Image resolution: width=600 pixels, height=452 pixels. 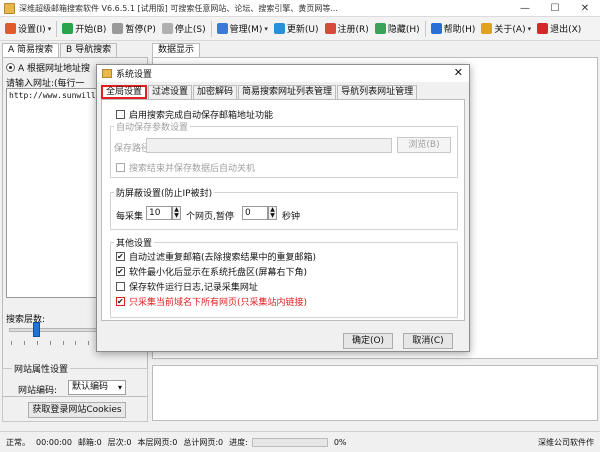 I want to click on encoding-select: 默认编码, so click(x=97, y=387).